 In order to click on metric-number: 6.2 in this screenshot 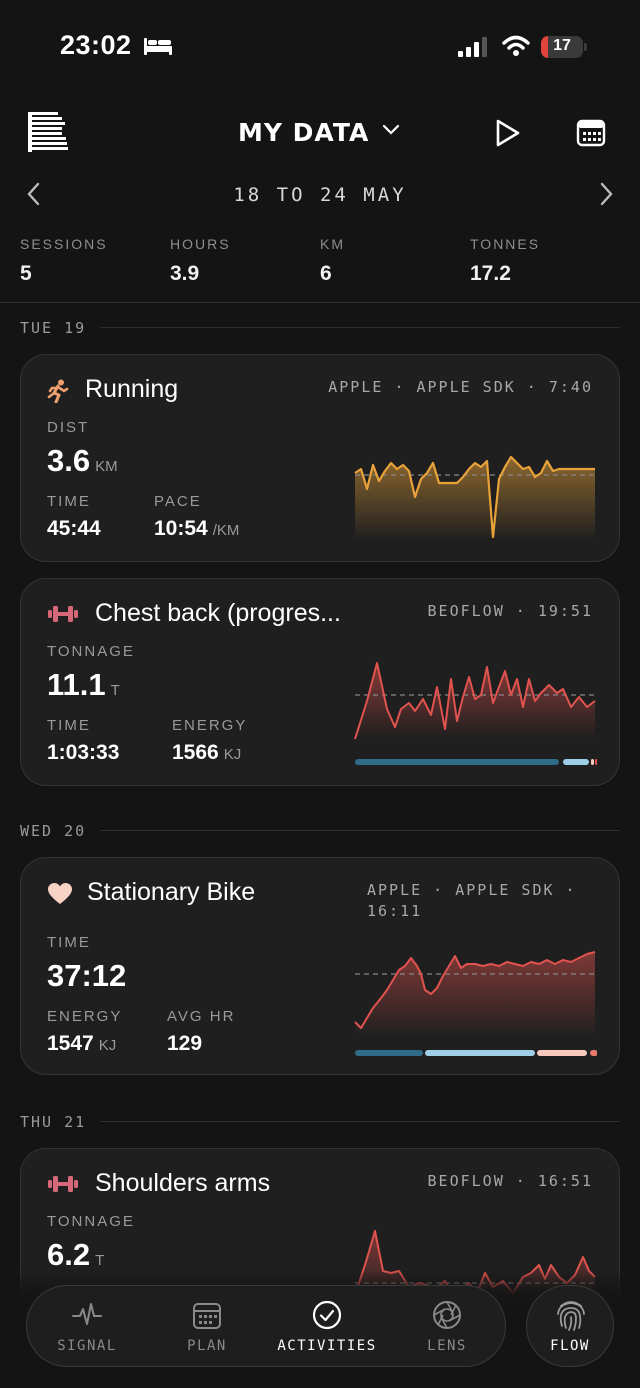, I will do `click(69, 1254)`.